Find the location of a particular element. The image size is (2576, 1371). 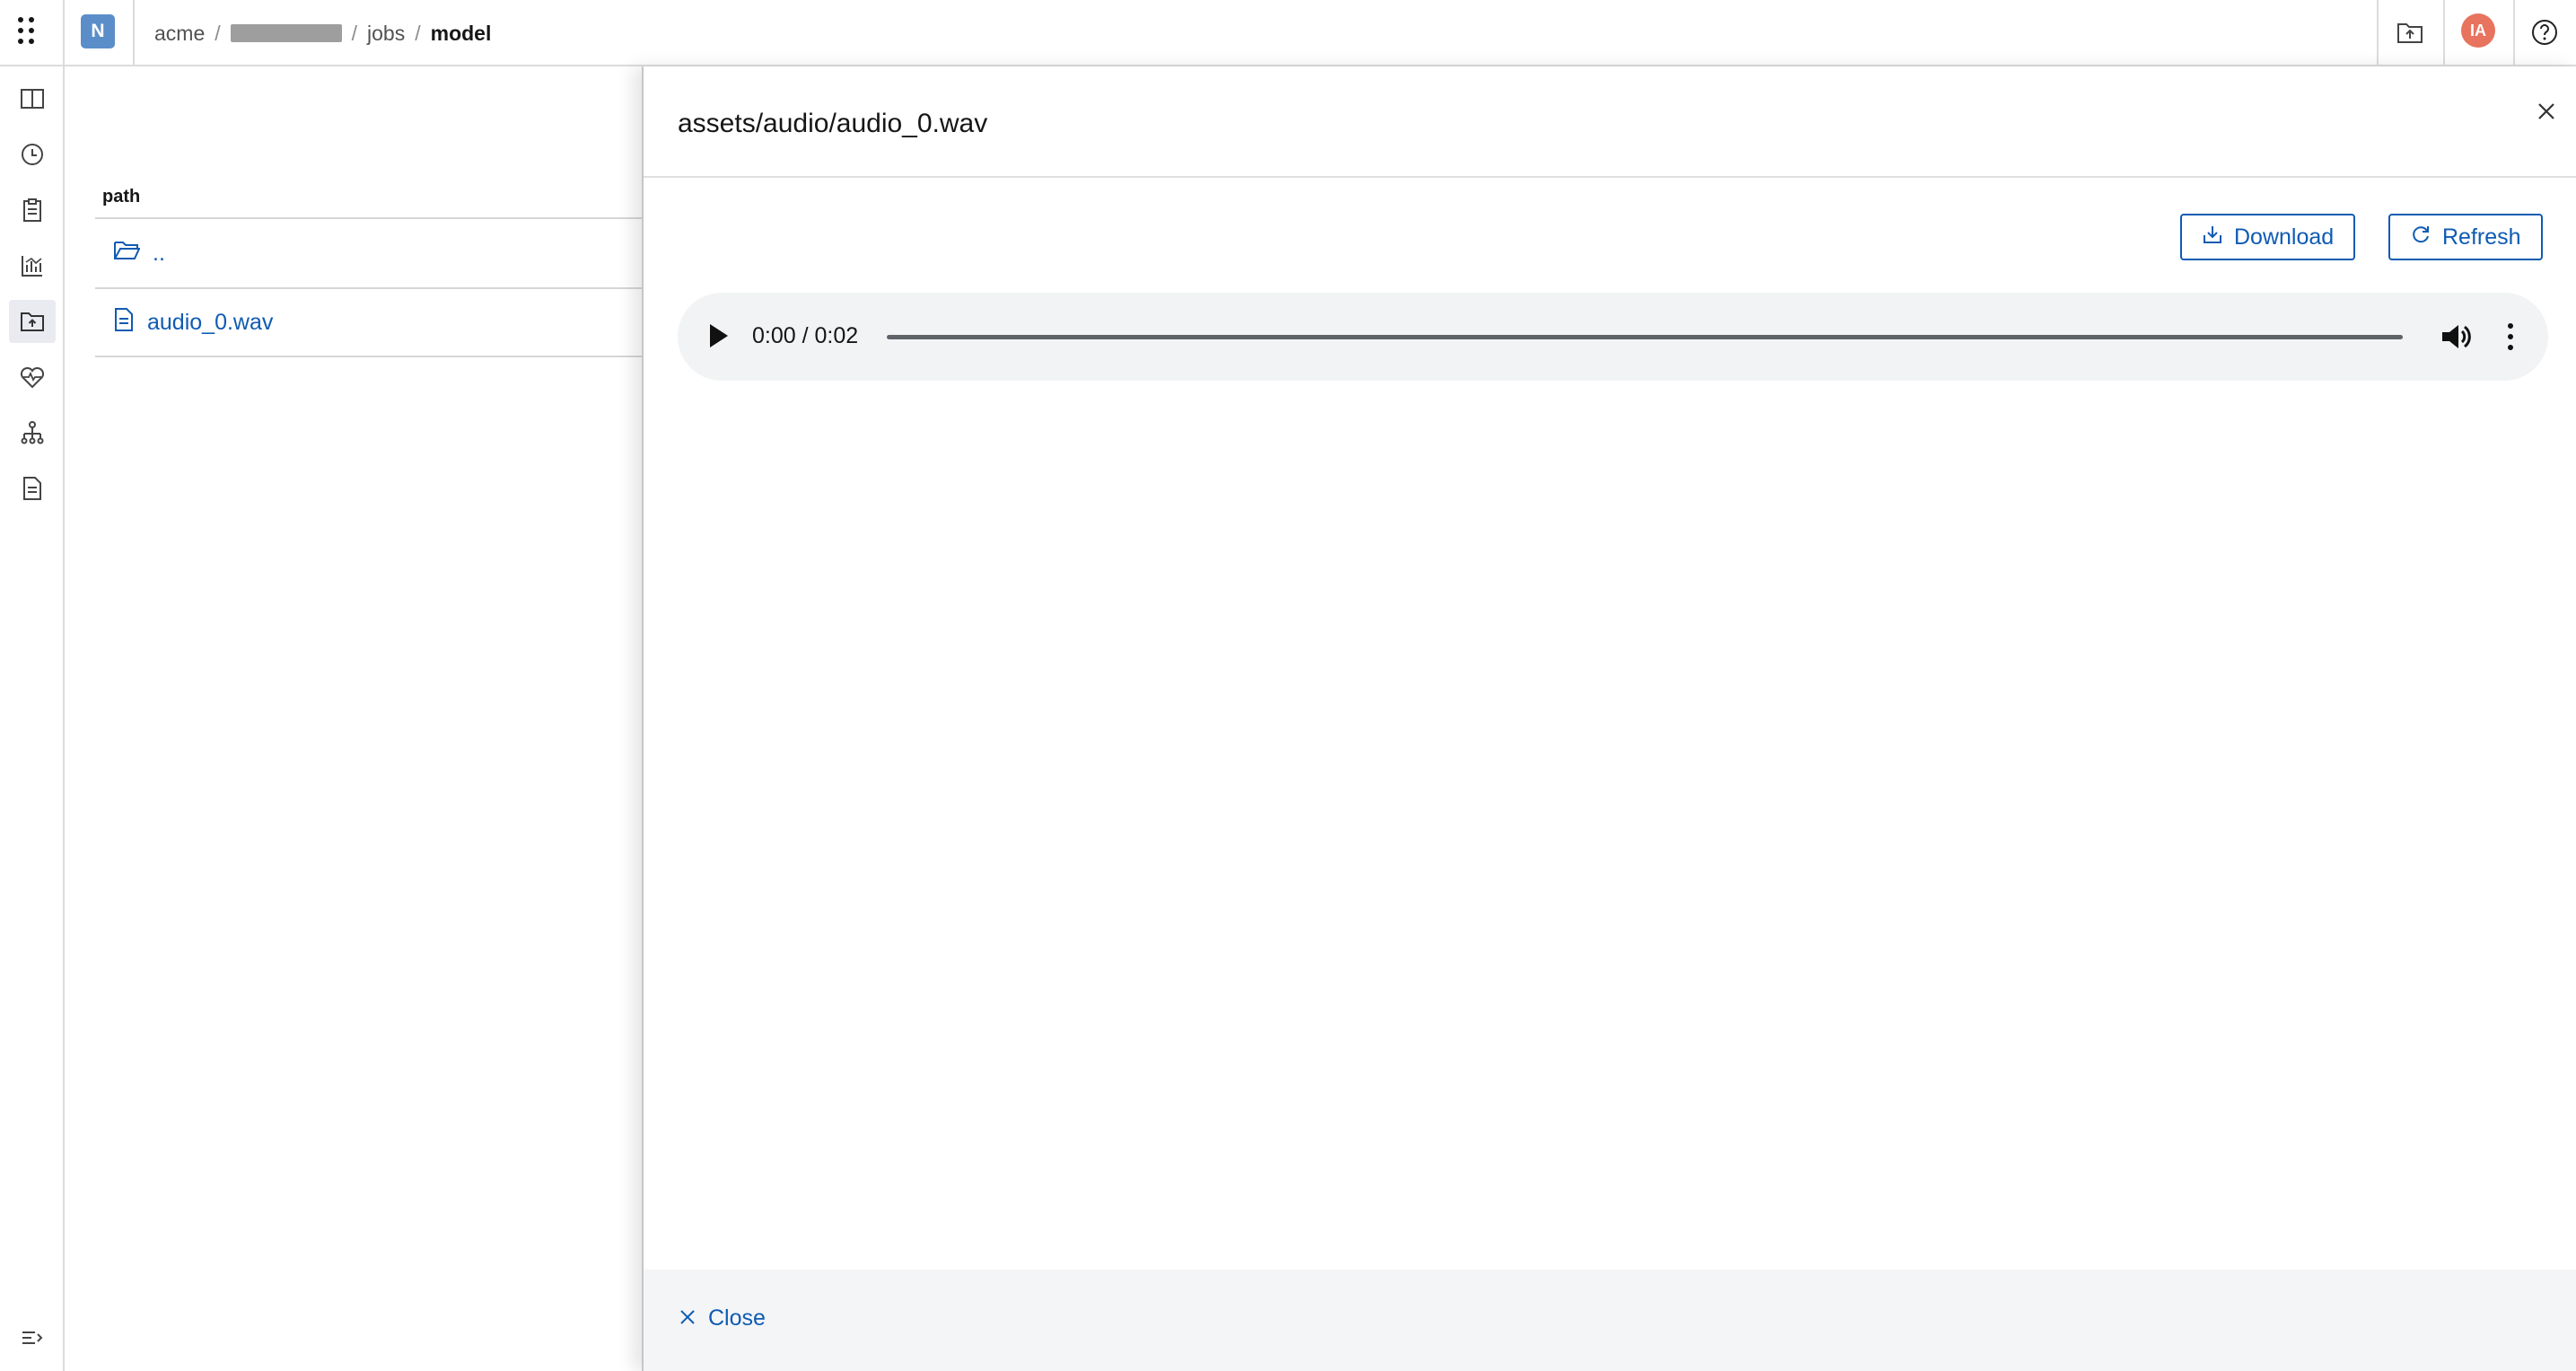

document-icon is located at coordinates (32, 489).